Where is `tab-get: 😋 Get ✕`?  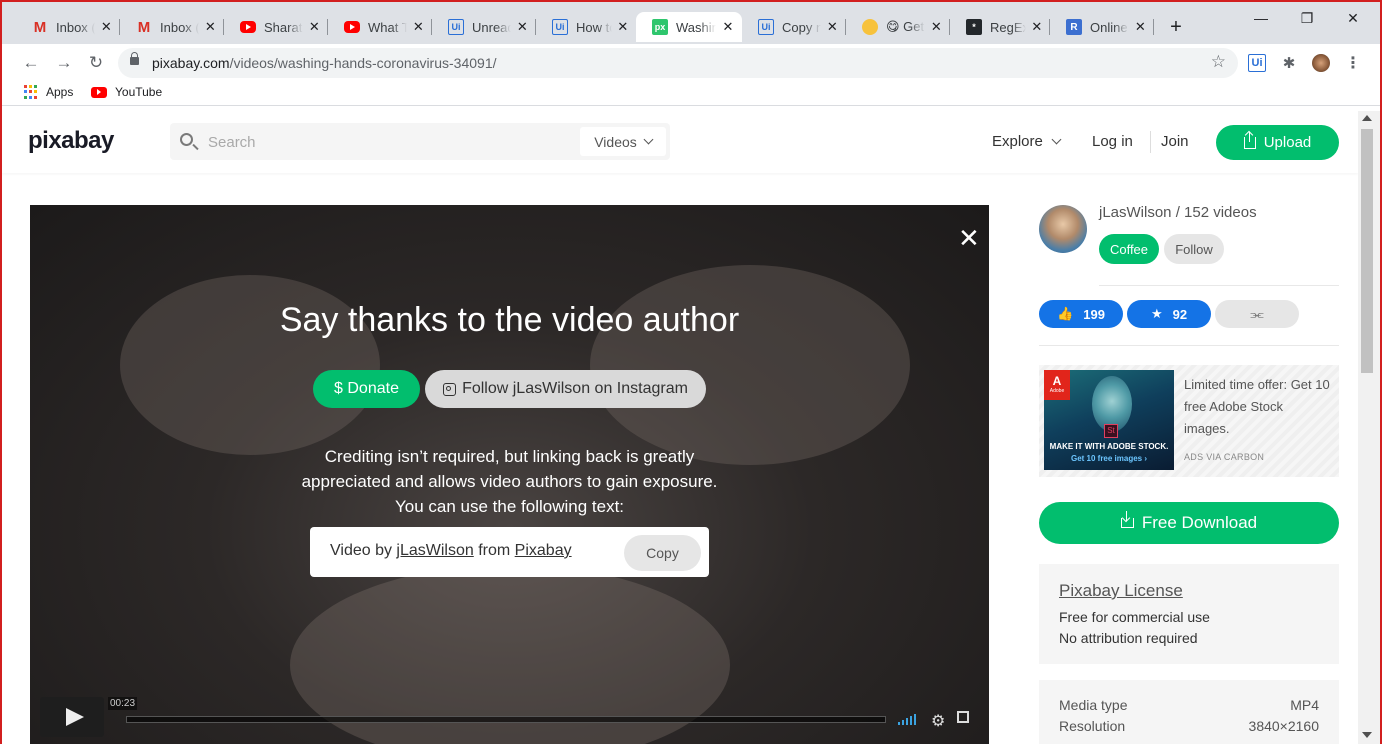
tab-get: 😋 Get ✕ is located at coordinates (898, 27).